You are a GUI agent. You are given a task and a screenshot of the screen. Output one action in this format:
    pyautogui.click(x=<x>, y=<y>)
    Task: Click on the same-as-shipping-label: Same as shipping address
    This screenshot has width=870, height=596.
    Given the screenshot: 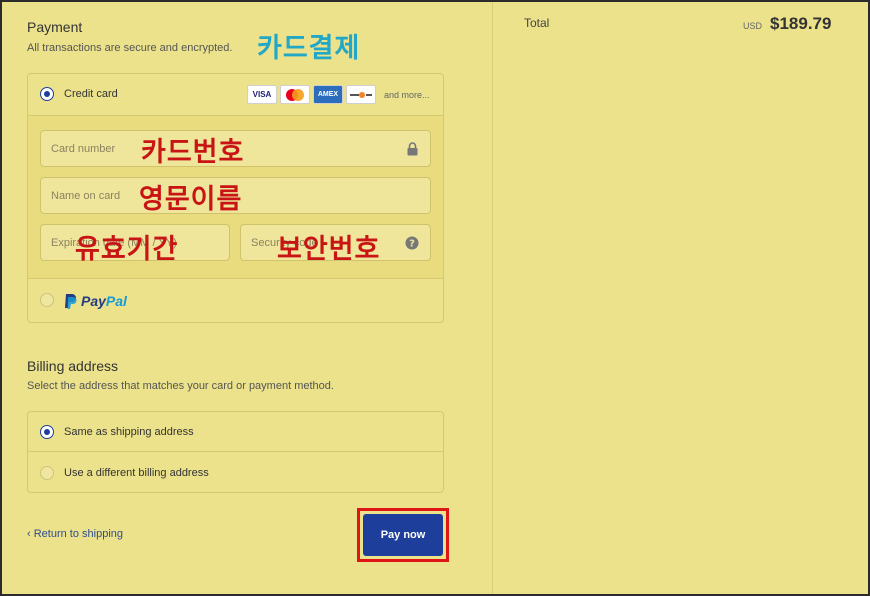 What is the action you would take?
    pyautogui.click(x=129, y=432)
    